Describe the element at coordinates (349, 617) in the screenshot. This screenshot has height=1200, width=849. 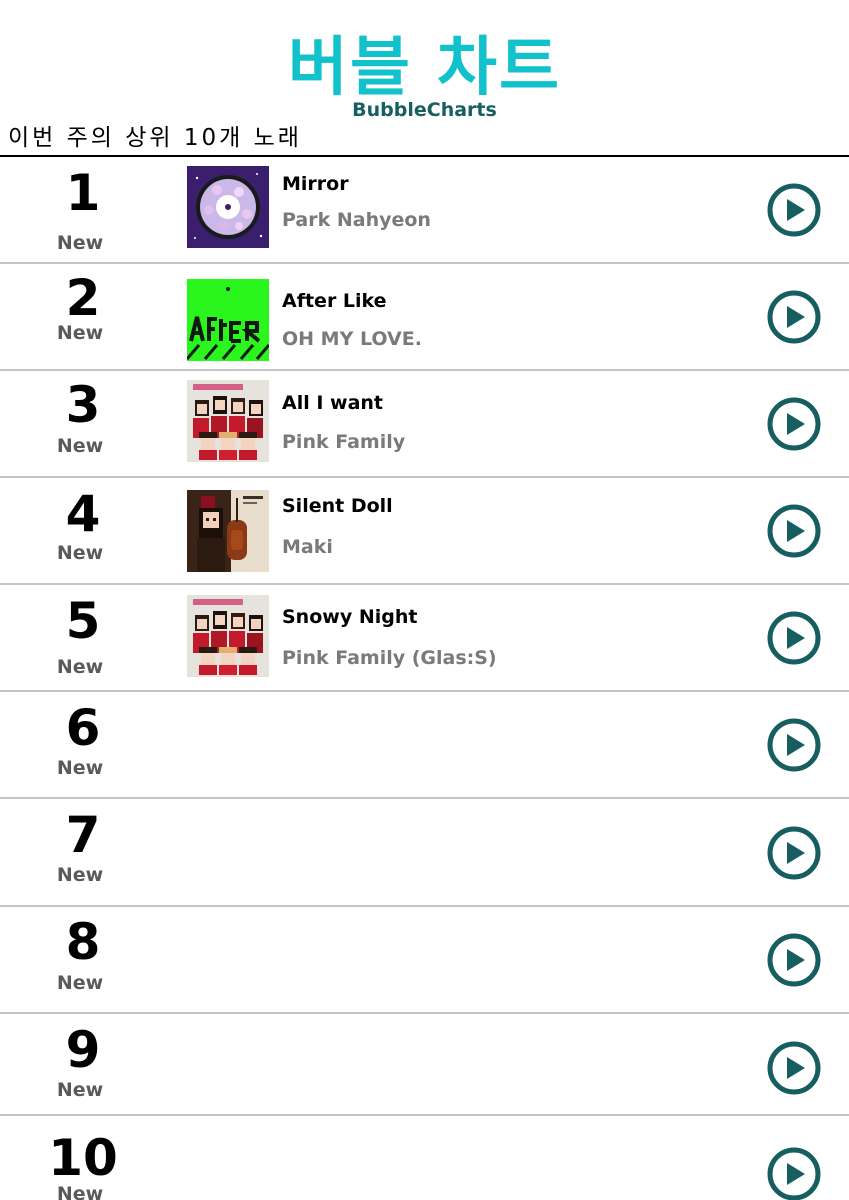
I see `song-title: Snowy Night` at that location.